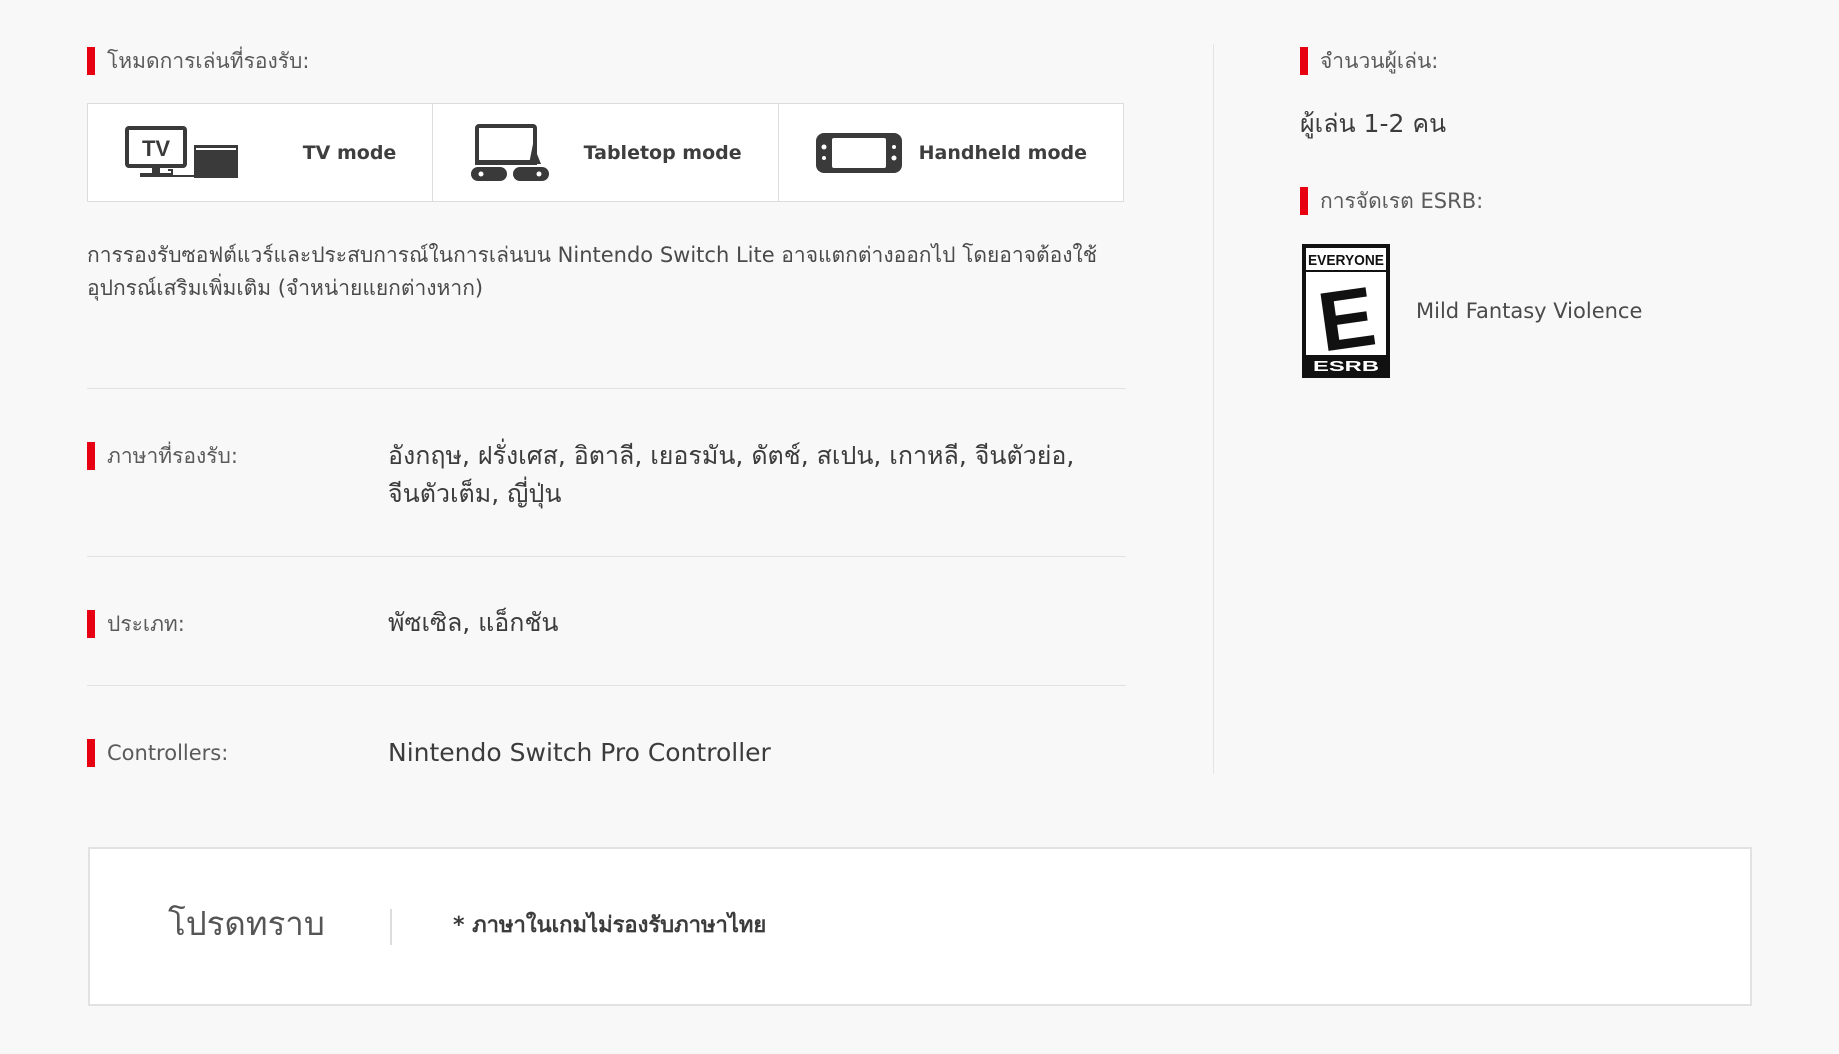 The width and height of the screenshot is (1839, 1054). Describe the element at coordinates (662, 152) in the screenshot. I see `tabletop-mode-label: Tabletop mode` at that location.